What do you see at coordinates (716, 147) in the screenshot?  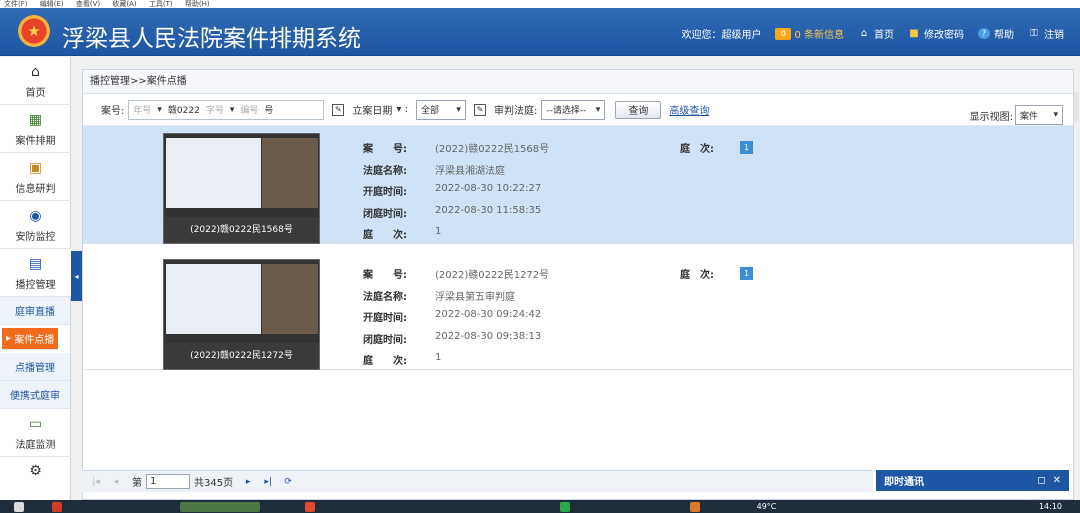 I see `session-badge-group: 庭 次: 1` at bounding box center [716, 147].